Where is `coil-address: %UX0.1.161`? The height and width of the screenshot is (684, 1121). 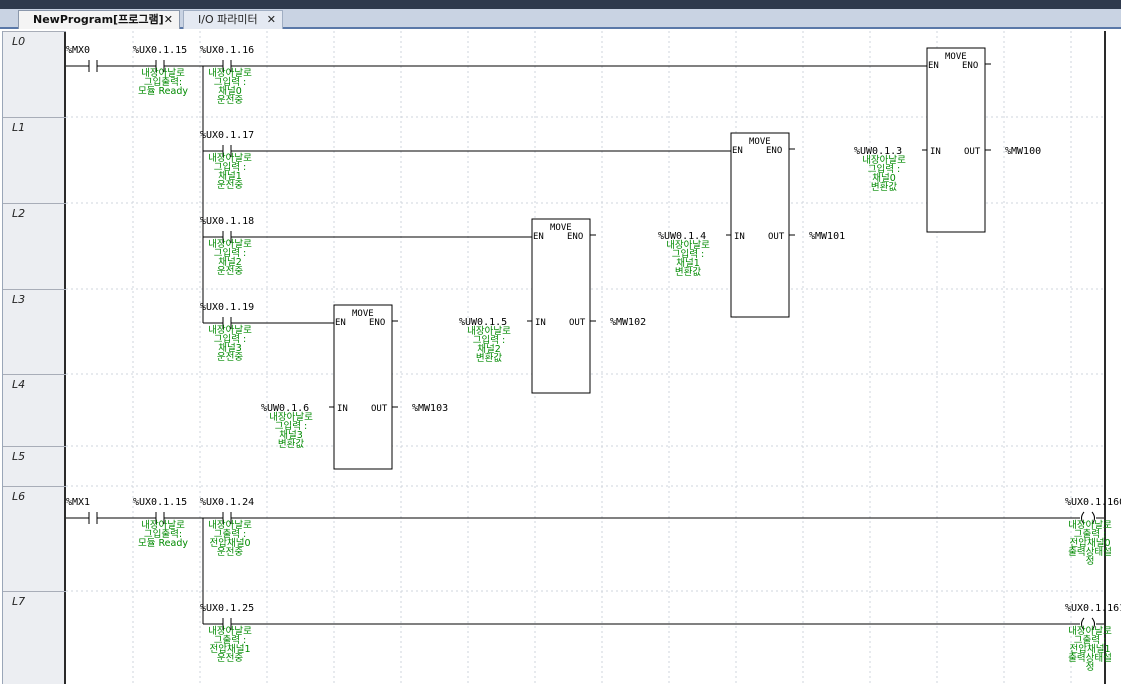 coil-address: %UX0.1.161 is located at coordinates (1093, 608).